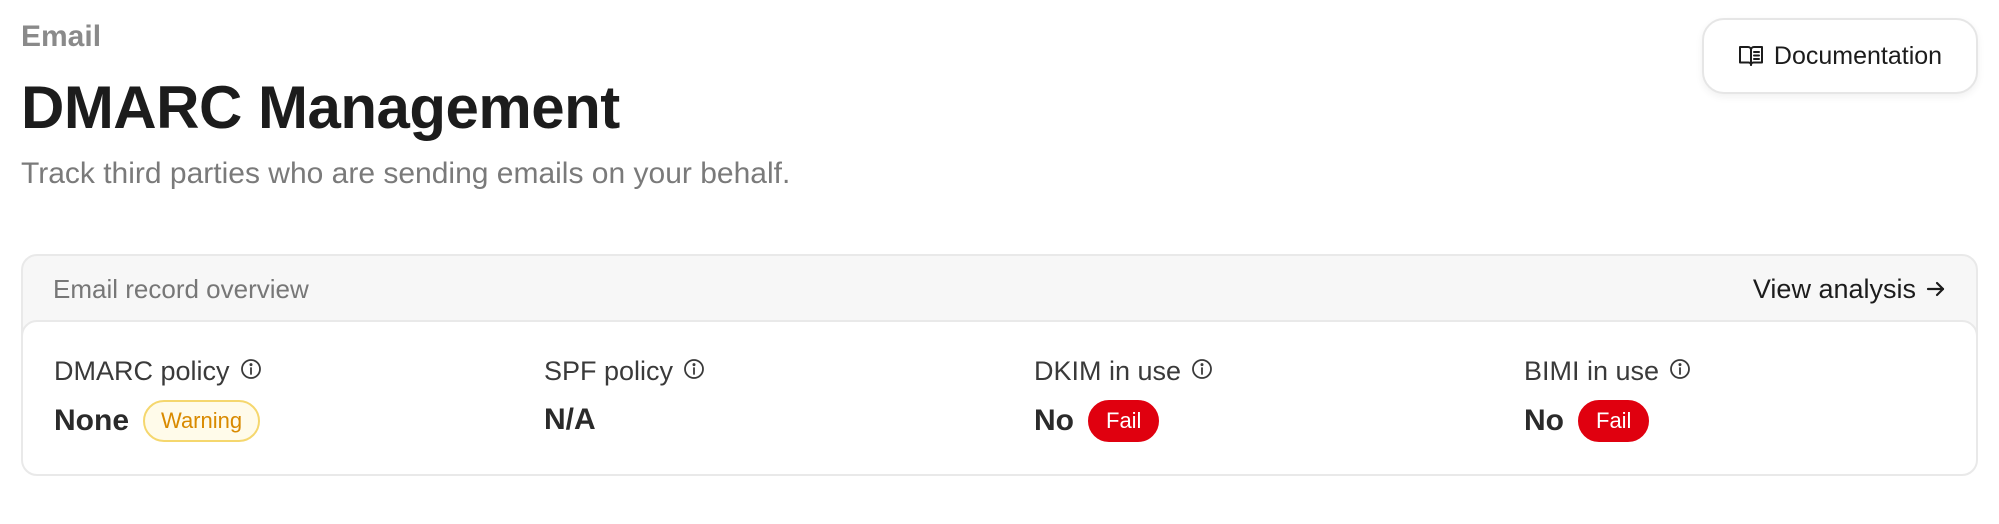 The width and height of the screenshot is (1999, 524). I want to click on status-badge-warning: Warning, so click(202, 421).